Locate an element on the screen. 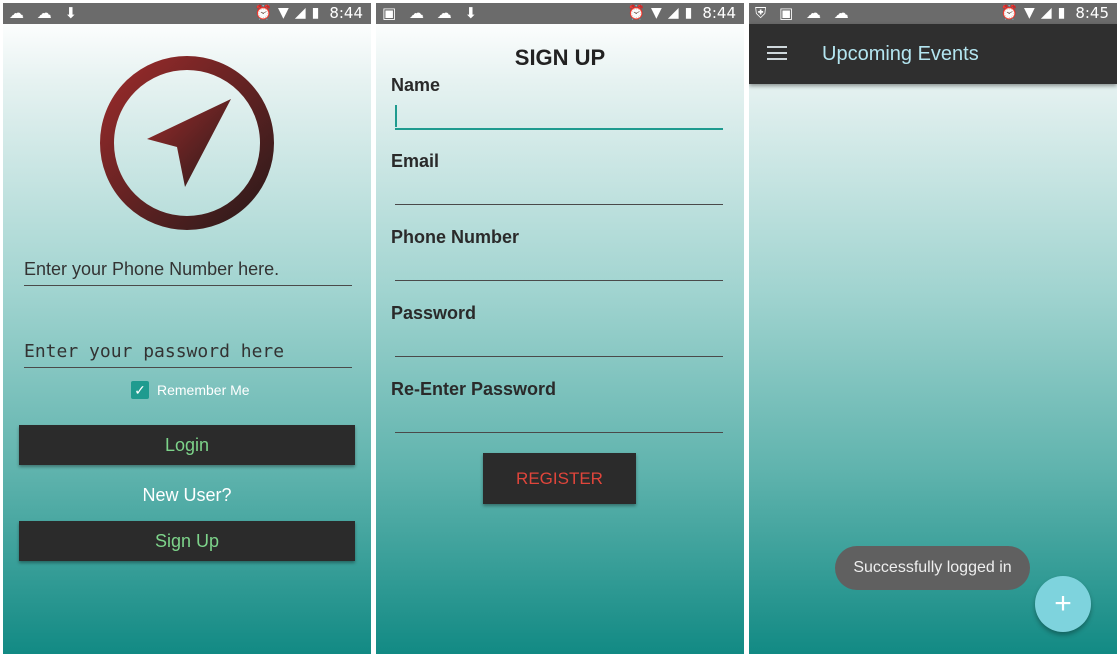 This screenshot has width=1120, height=657. add-event-button: + is located at coordinates (1063, 604).